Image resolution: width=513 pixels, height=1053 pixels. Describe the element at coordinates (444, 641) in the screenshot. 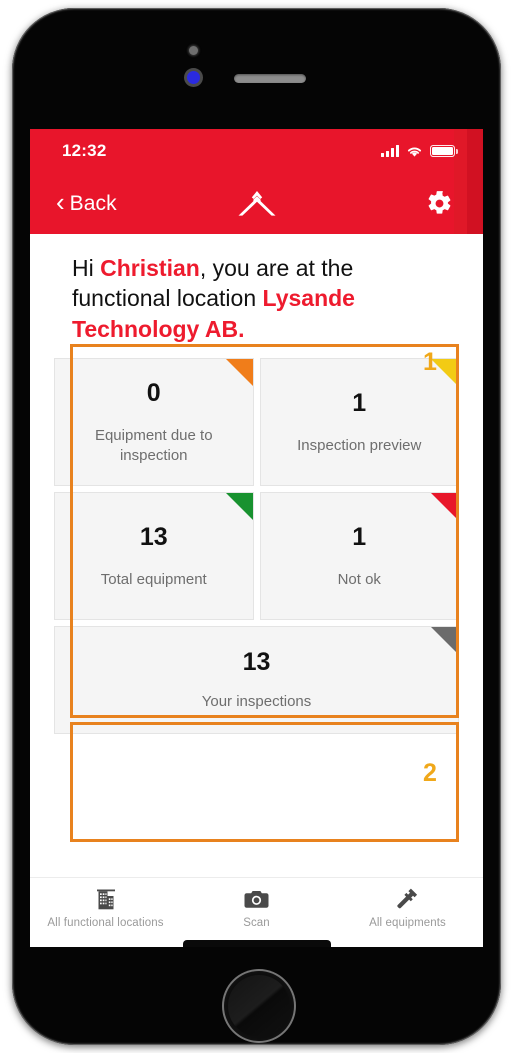

I see `gray-corner-marker` at that location.